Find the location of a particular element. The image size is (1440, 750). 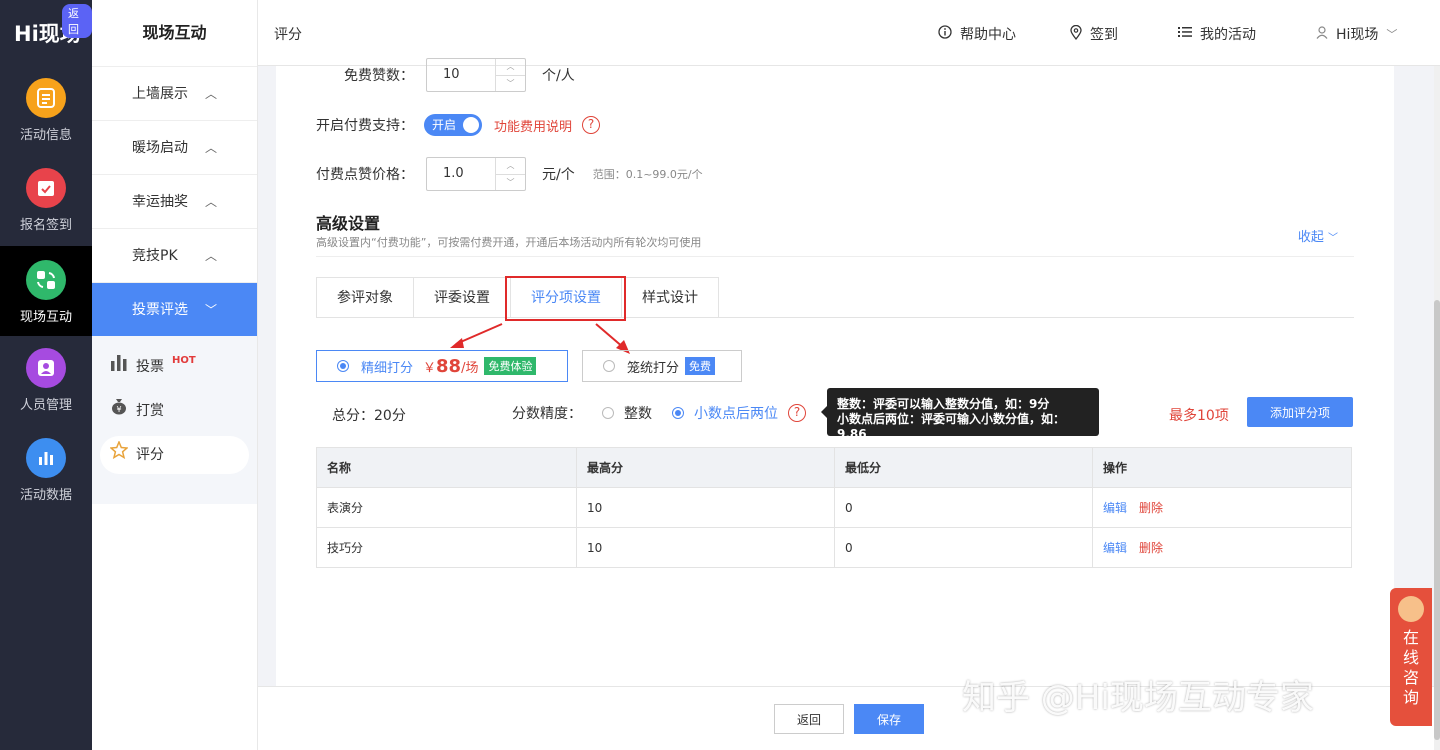

precision-decimal-option: 小数点后两位 is located at coordinates (725, 413).